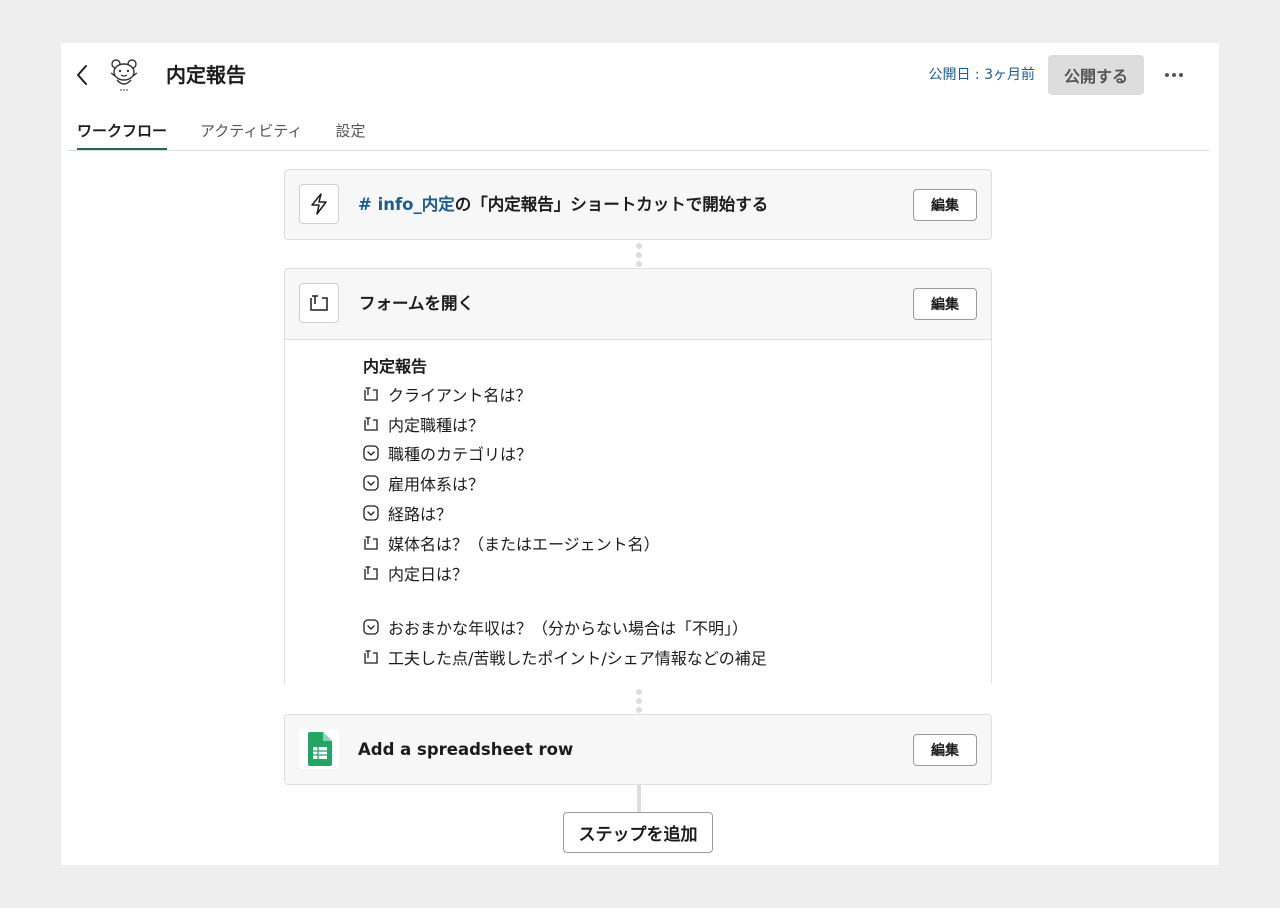  I want to click on form-field-item: 雇用体系は？, so click(677, 483).